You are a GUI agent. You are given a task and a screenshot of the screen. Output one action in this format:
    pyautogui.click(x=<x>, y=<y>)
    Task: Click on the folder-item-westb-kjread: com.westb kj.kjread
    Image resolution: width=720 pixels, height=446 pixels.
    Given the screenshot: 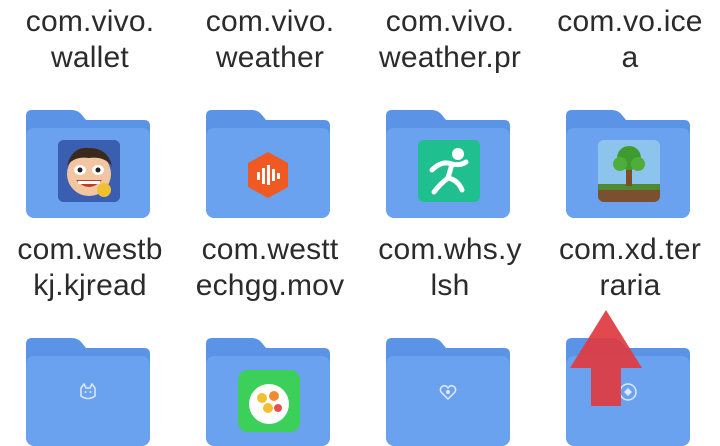 What is the action you would take?
    pyautogui.click(x=90, y=201)
    